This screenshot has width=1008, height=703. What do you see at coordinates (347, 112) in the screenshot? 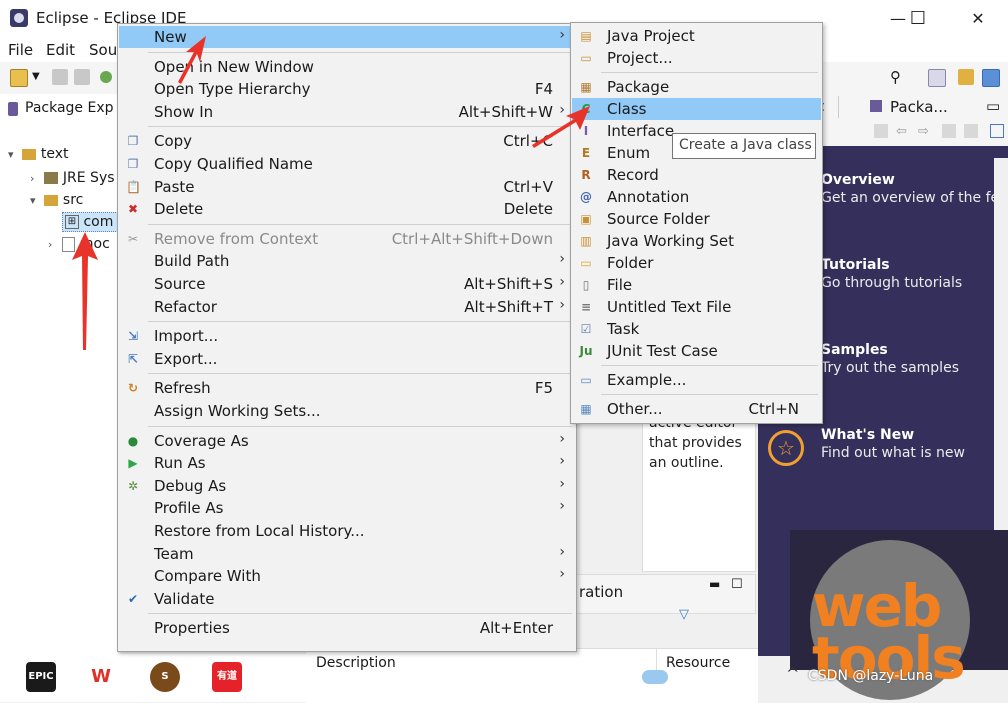
I see `menu-item-show-in: Show In Alt+Shift+W ›` at bounding box center [347, 112].